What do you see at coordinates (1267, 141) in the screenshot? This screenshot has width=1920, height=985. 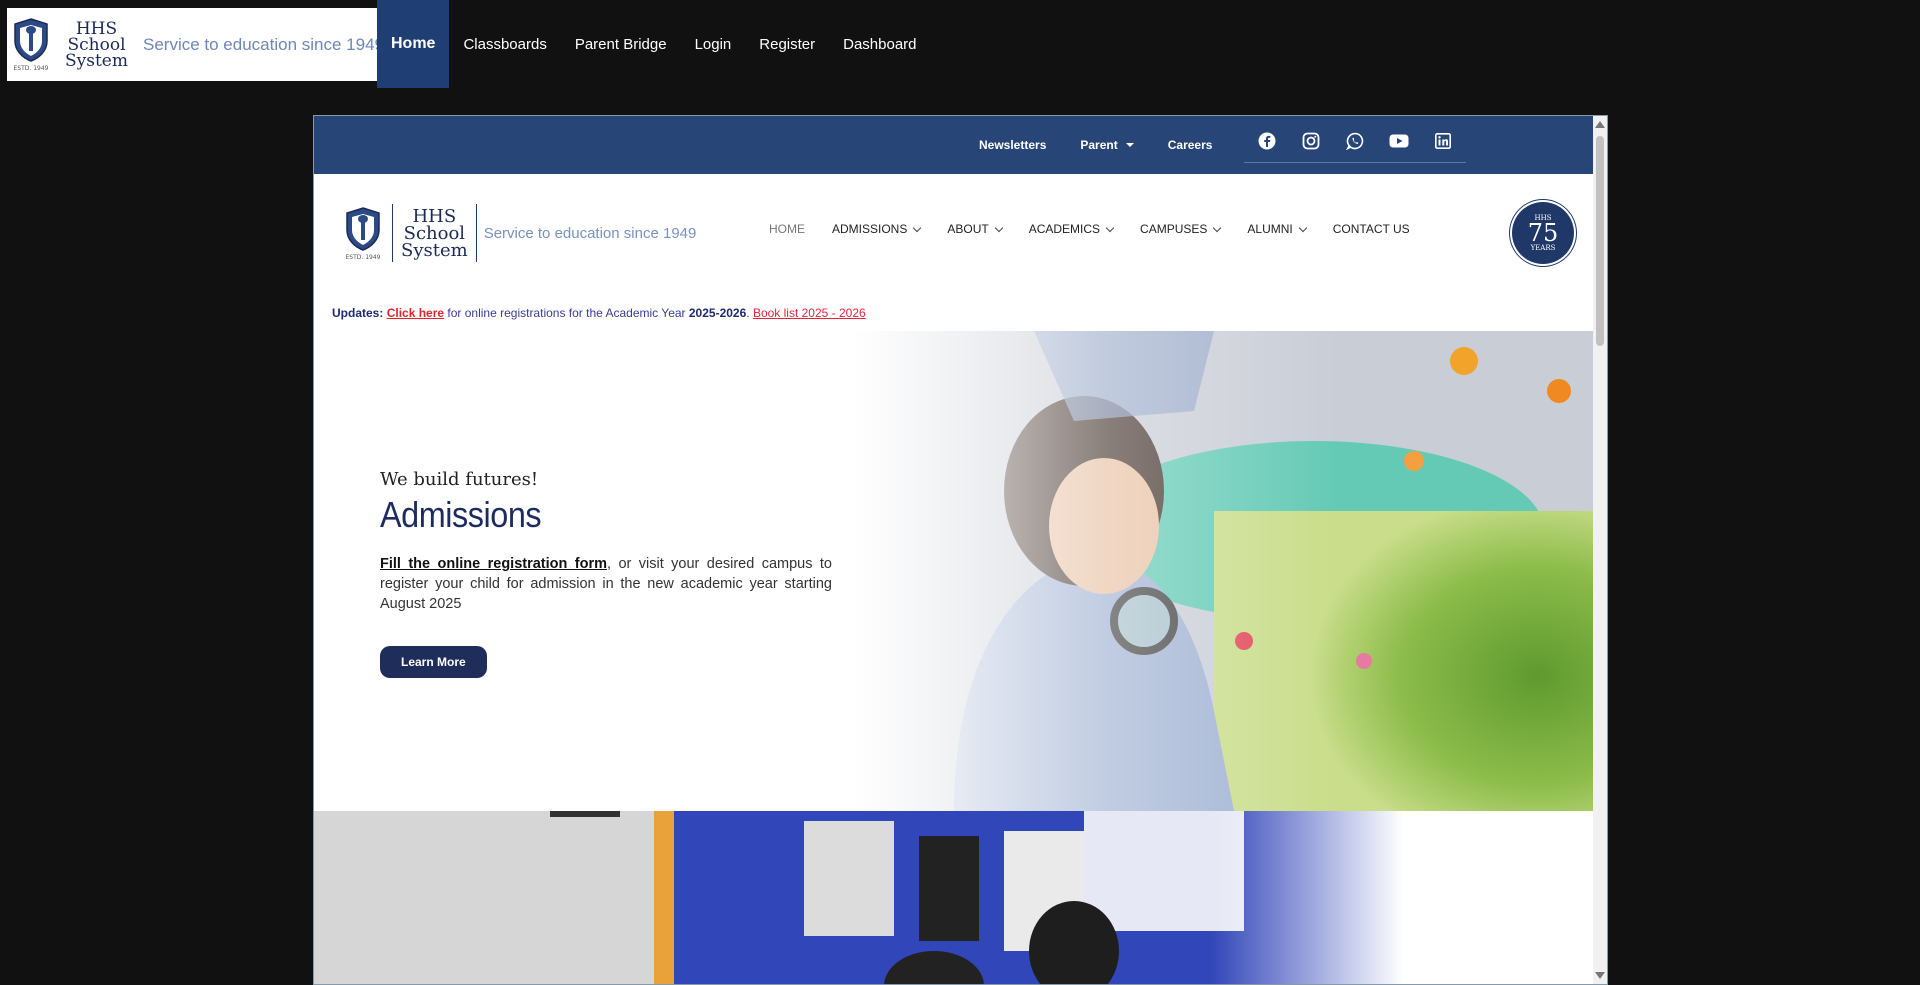 I see `facebook-icon` at bounding box center [1267, 141].